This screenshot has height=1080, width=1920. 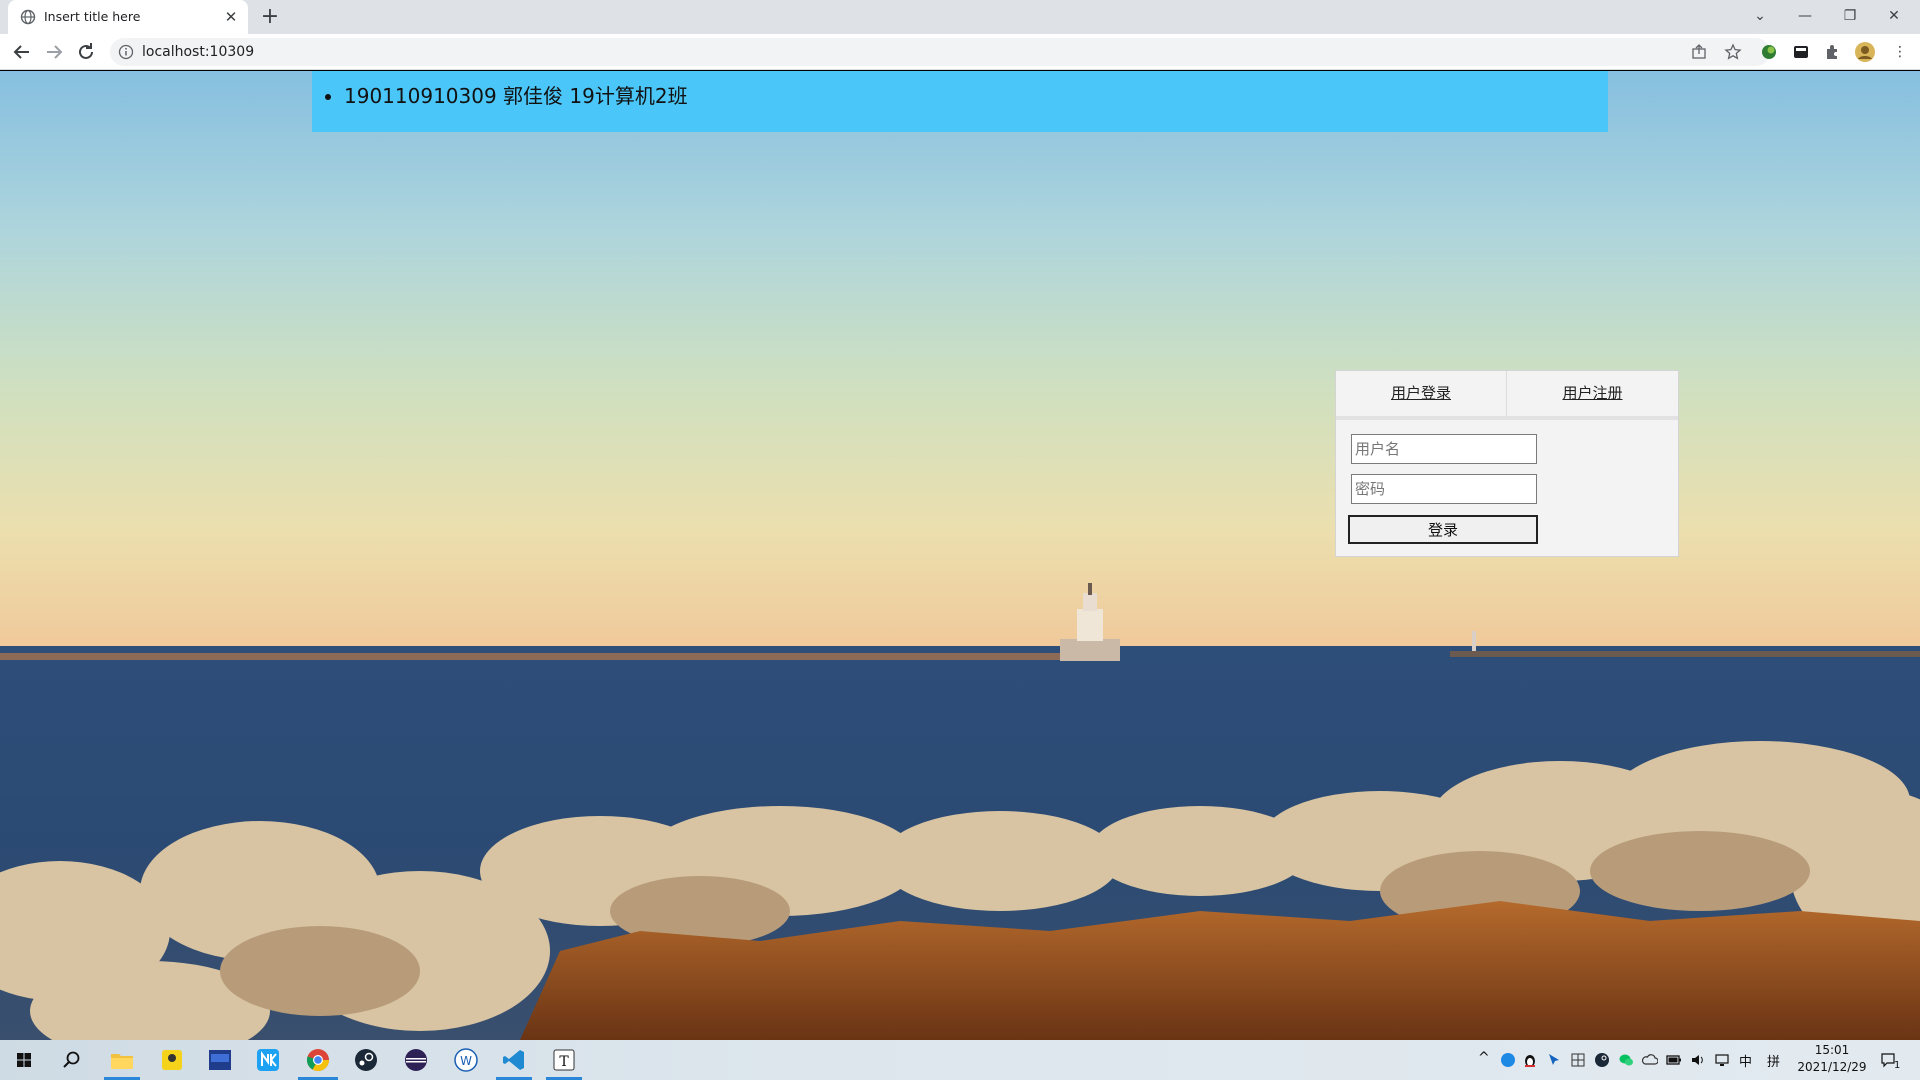 What do you see at coordinates (172, 1060) in the screenshot?
I see `media-player-icon` at bounding box center [172, 1060].